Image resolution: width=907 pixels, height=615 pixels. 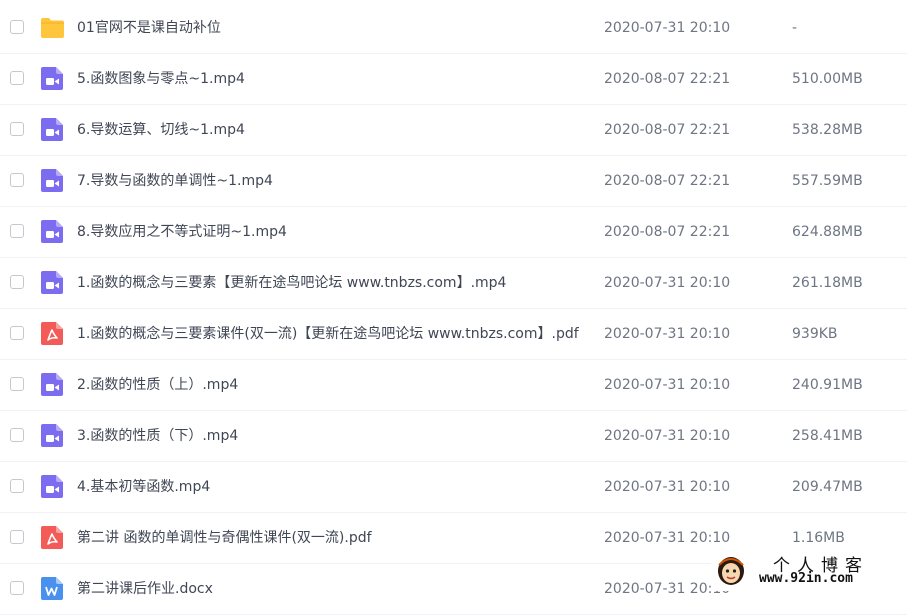 I want to click on file-name: 01官网不是课自动补位, so click(x=328, y=28).